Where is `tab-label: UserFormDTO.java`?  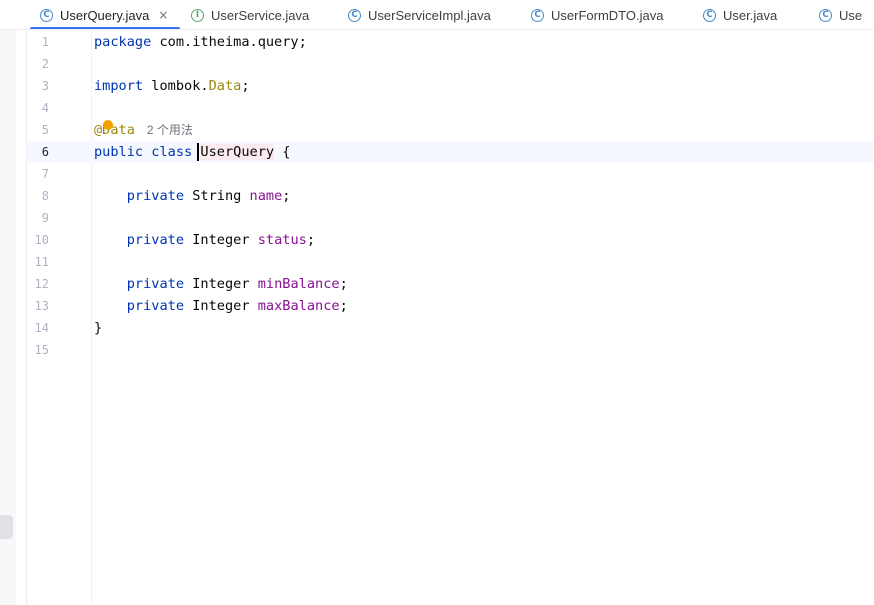 tab-label: UserFormDTO.java is located at coordinates (607, 15).